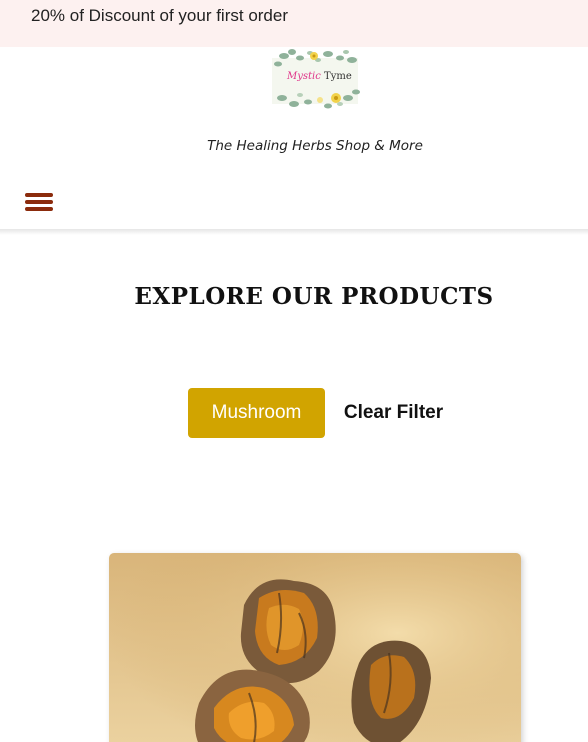 Image resolution: width=588 pixels, height=742 pixels. I want to click on section-title: EXPLORE OUR PRODUCTS, so click(314, 296).